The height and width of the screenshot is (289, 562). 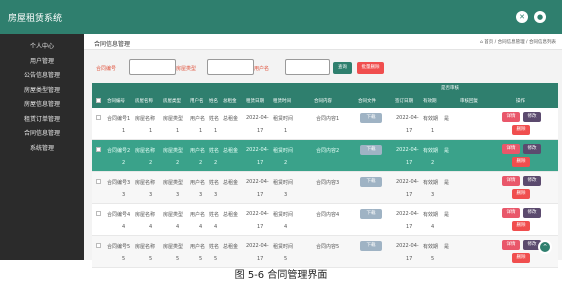 What do you see at coordinates (35, 19) in the screenshot?
I see `app-title: 房屋租赁系统` at bounding box center [35, 19].